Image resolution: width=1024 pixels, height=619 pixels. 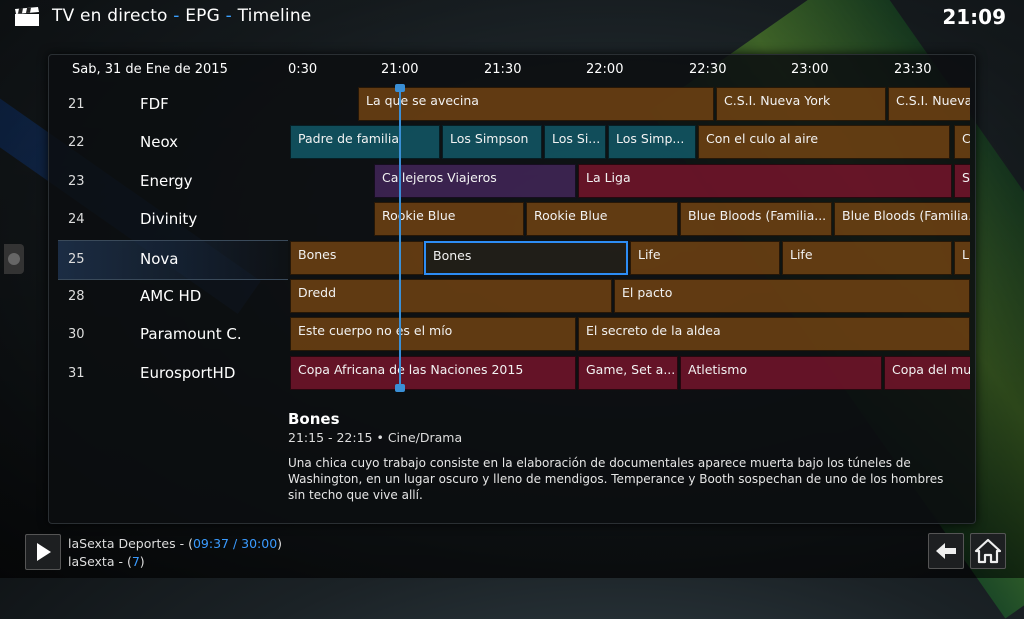 What do you see at coordinates (235, 543) in the screenshot?
I see `now-playing-time: 09:37 / 30:00` at bounding box center [235, 543].